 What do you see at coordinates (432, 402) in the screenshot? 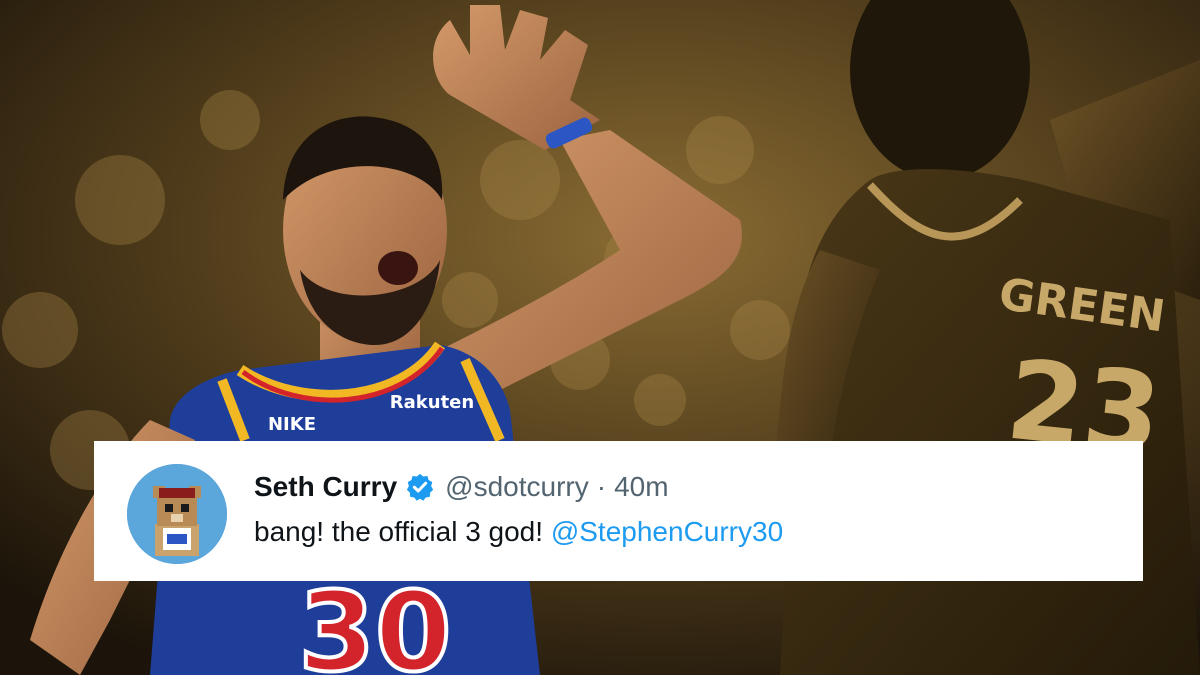
I see `jersey-sponsor: Rakuten` at bounding box center [432, 402].